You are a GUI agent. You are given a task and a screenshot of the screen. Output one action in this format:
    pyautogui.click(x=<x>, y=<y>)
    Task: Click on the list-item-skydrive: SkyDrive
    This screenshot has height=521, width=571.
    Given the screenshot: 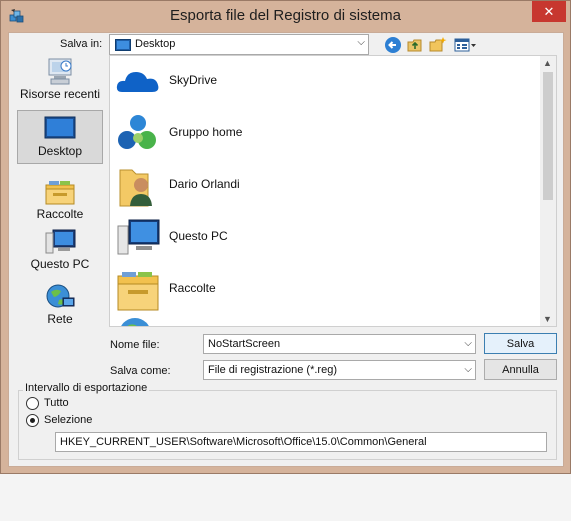 What is the action you would take?
    pyautogui.click(x=325, y=82)
    